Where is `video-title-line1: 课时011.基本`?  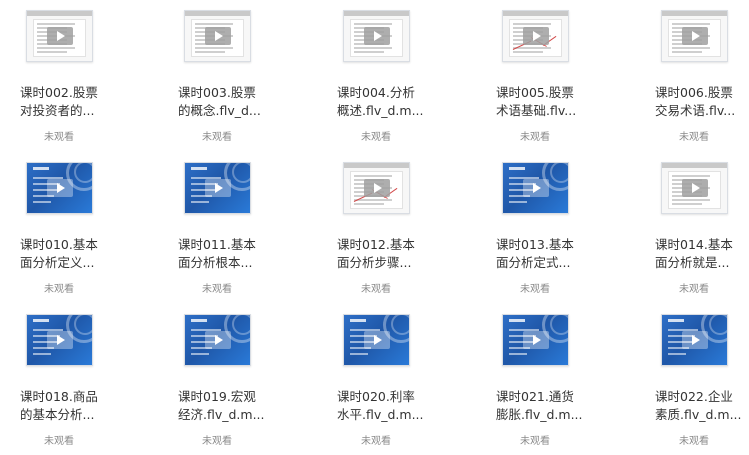 video-title-line1: 课时011.基本 is located at coordinates (217, 244).